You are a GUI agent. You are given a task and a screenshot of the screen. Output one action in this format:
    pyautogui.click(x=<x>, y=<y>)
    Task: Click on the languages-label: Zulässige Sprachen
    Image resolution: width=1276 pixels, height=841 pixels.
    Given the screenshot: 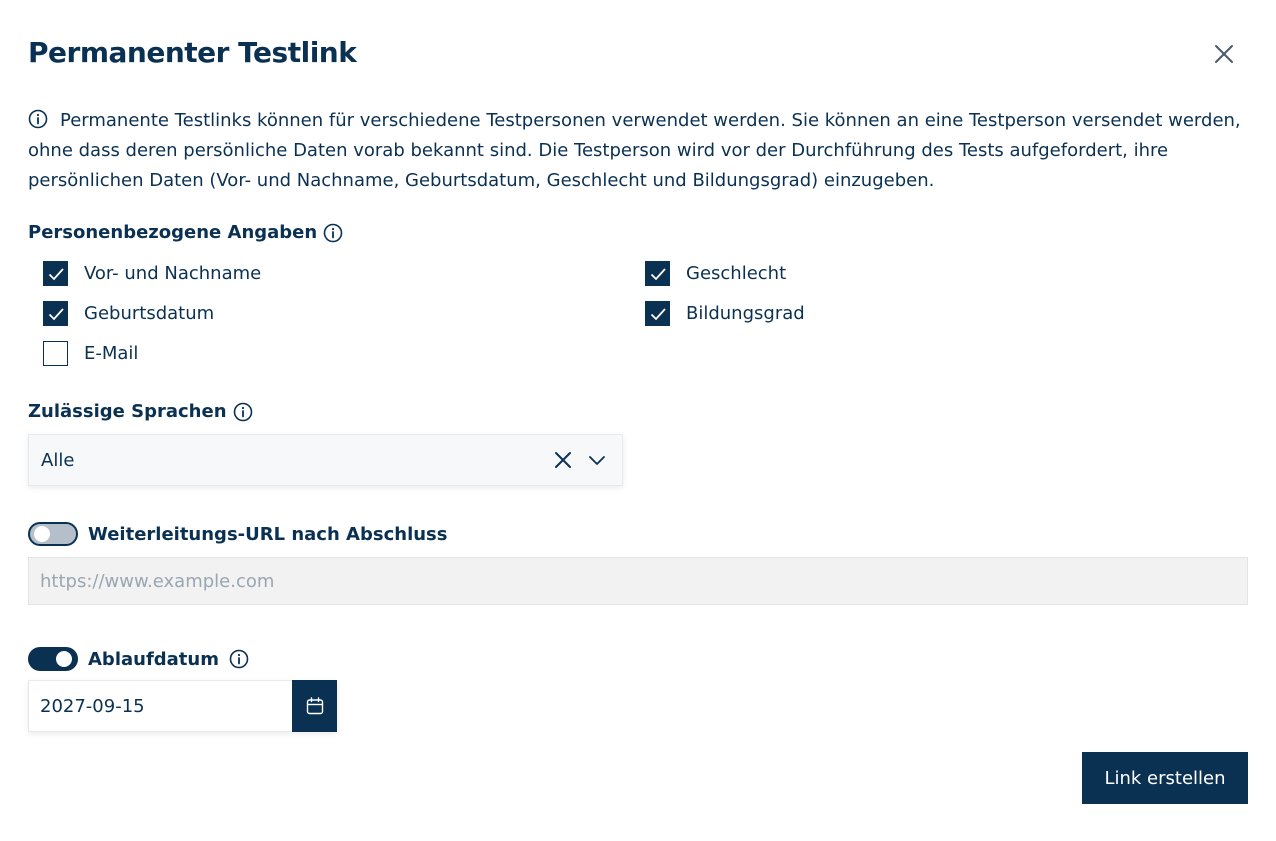 What is the action you would take?
    pyautogui.click(x=127, y=411)
    